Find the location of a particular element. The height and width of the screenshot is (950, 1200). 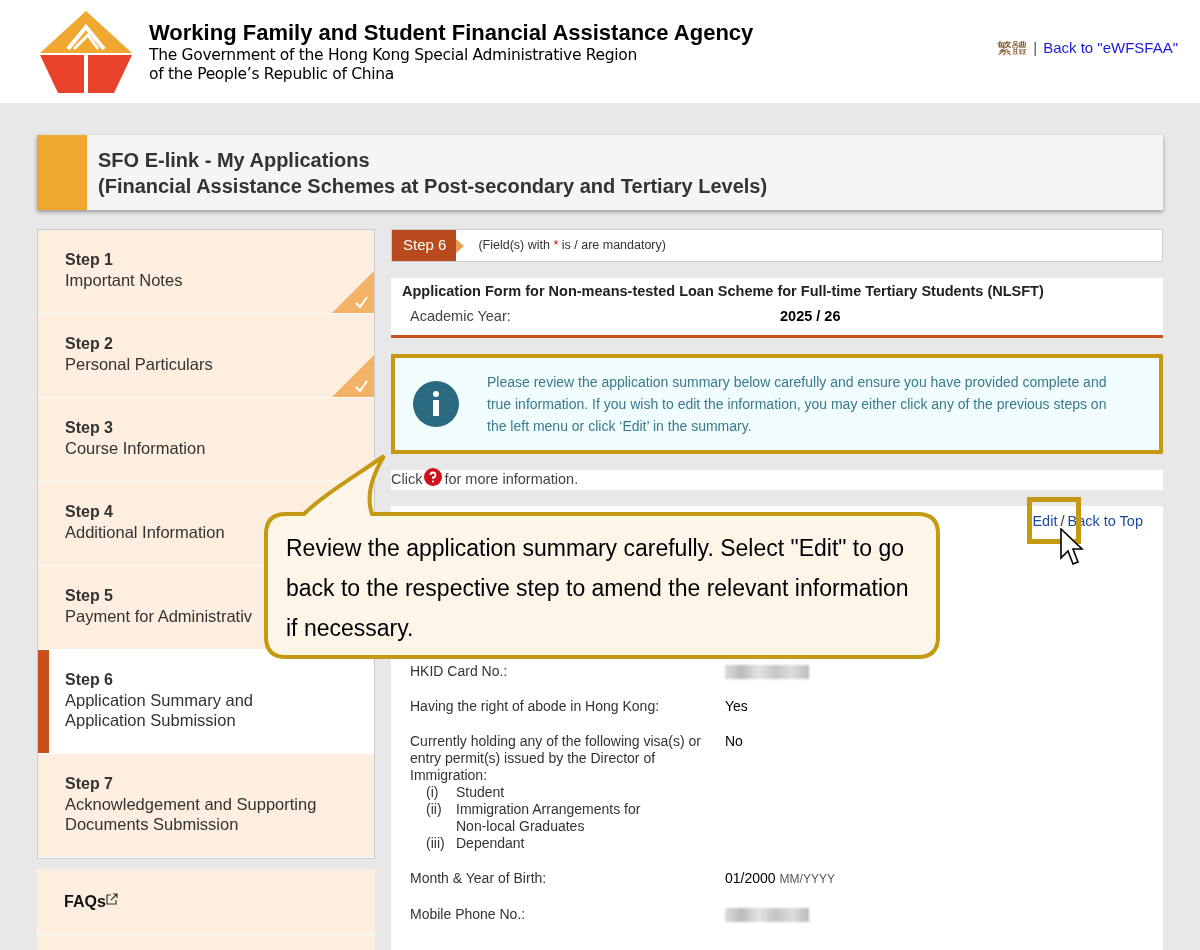

sidebar-item: Step 7 Acknowledgement and Supporting Documents Submission is located at coordinates (206, 806).